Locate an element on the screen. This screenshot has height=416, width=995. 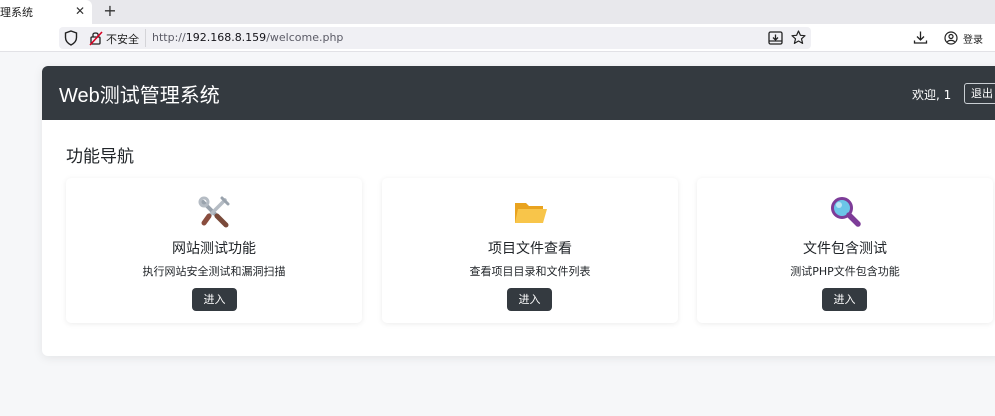
feature-card-file-include-test: 文件包含测试 测试PHP文件包含功能 进入 is located at coordinates (845, 250).